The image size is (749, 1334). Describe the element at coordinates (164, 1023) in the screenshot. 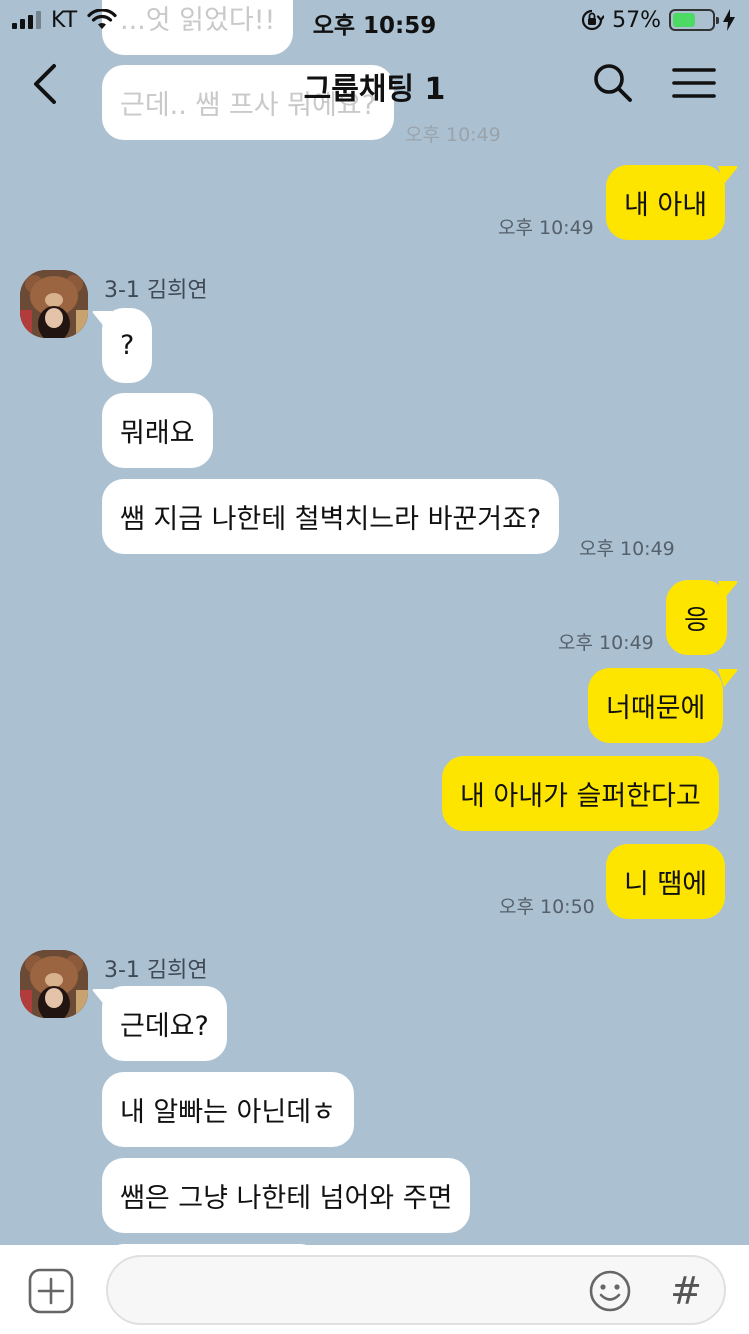

I see `message-bubble-incoming: 근데요?` at that location.